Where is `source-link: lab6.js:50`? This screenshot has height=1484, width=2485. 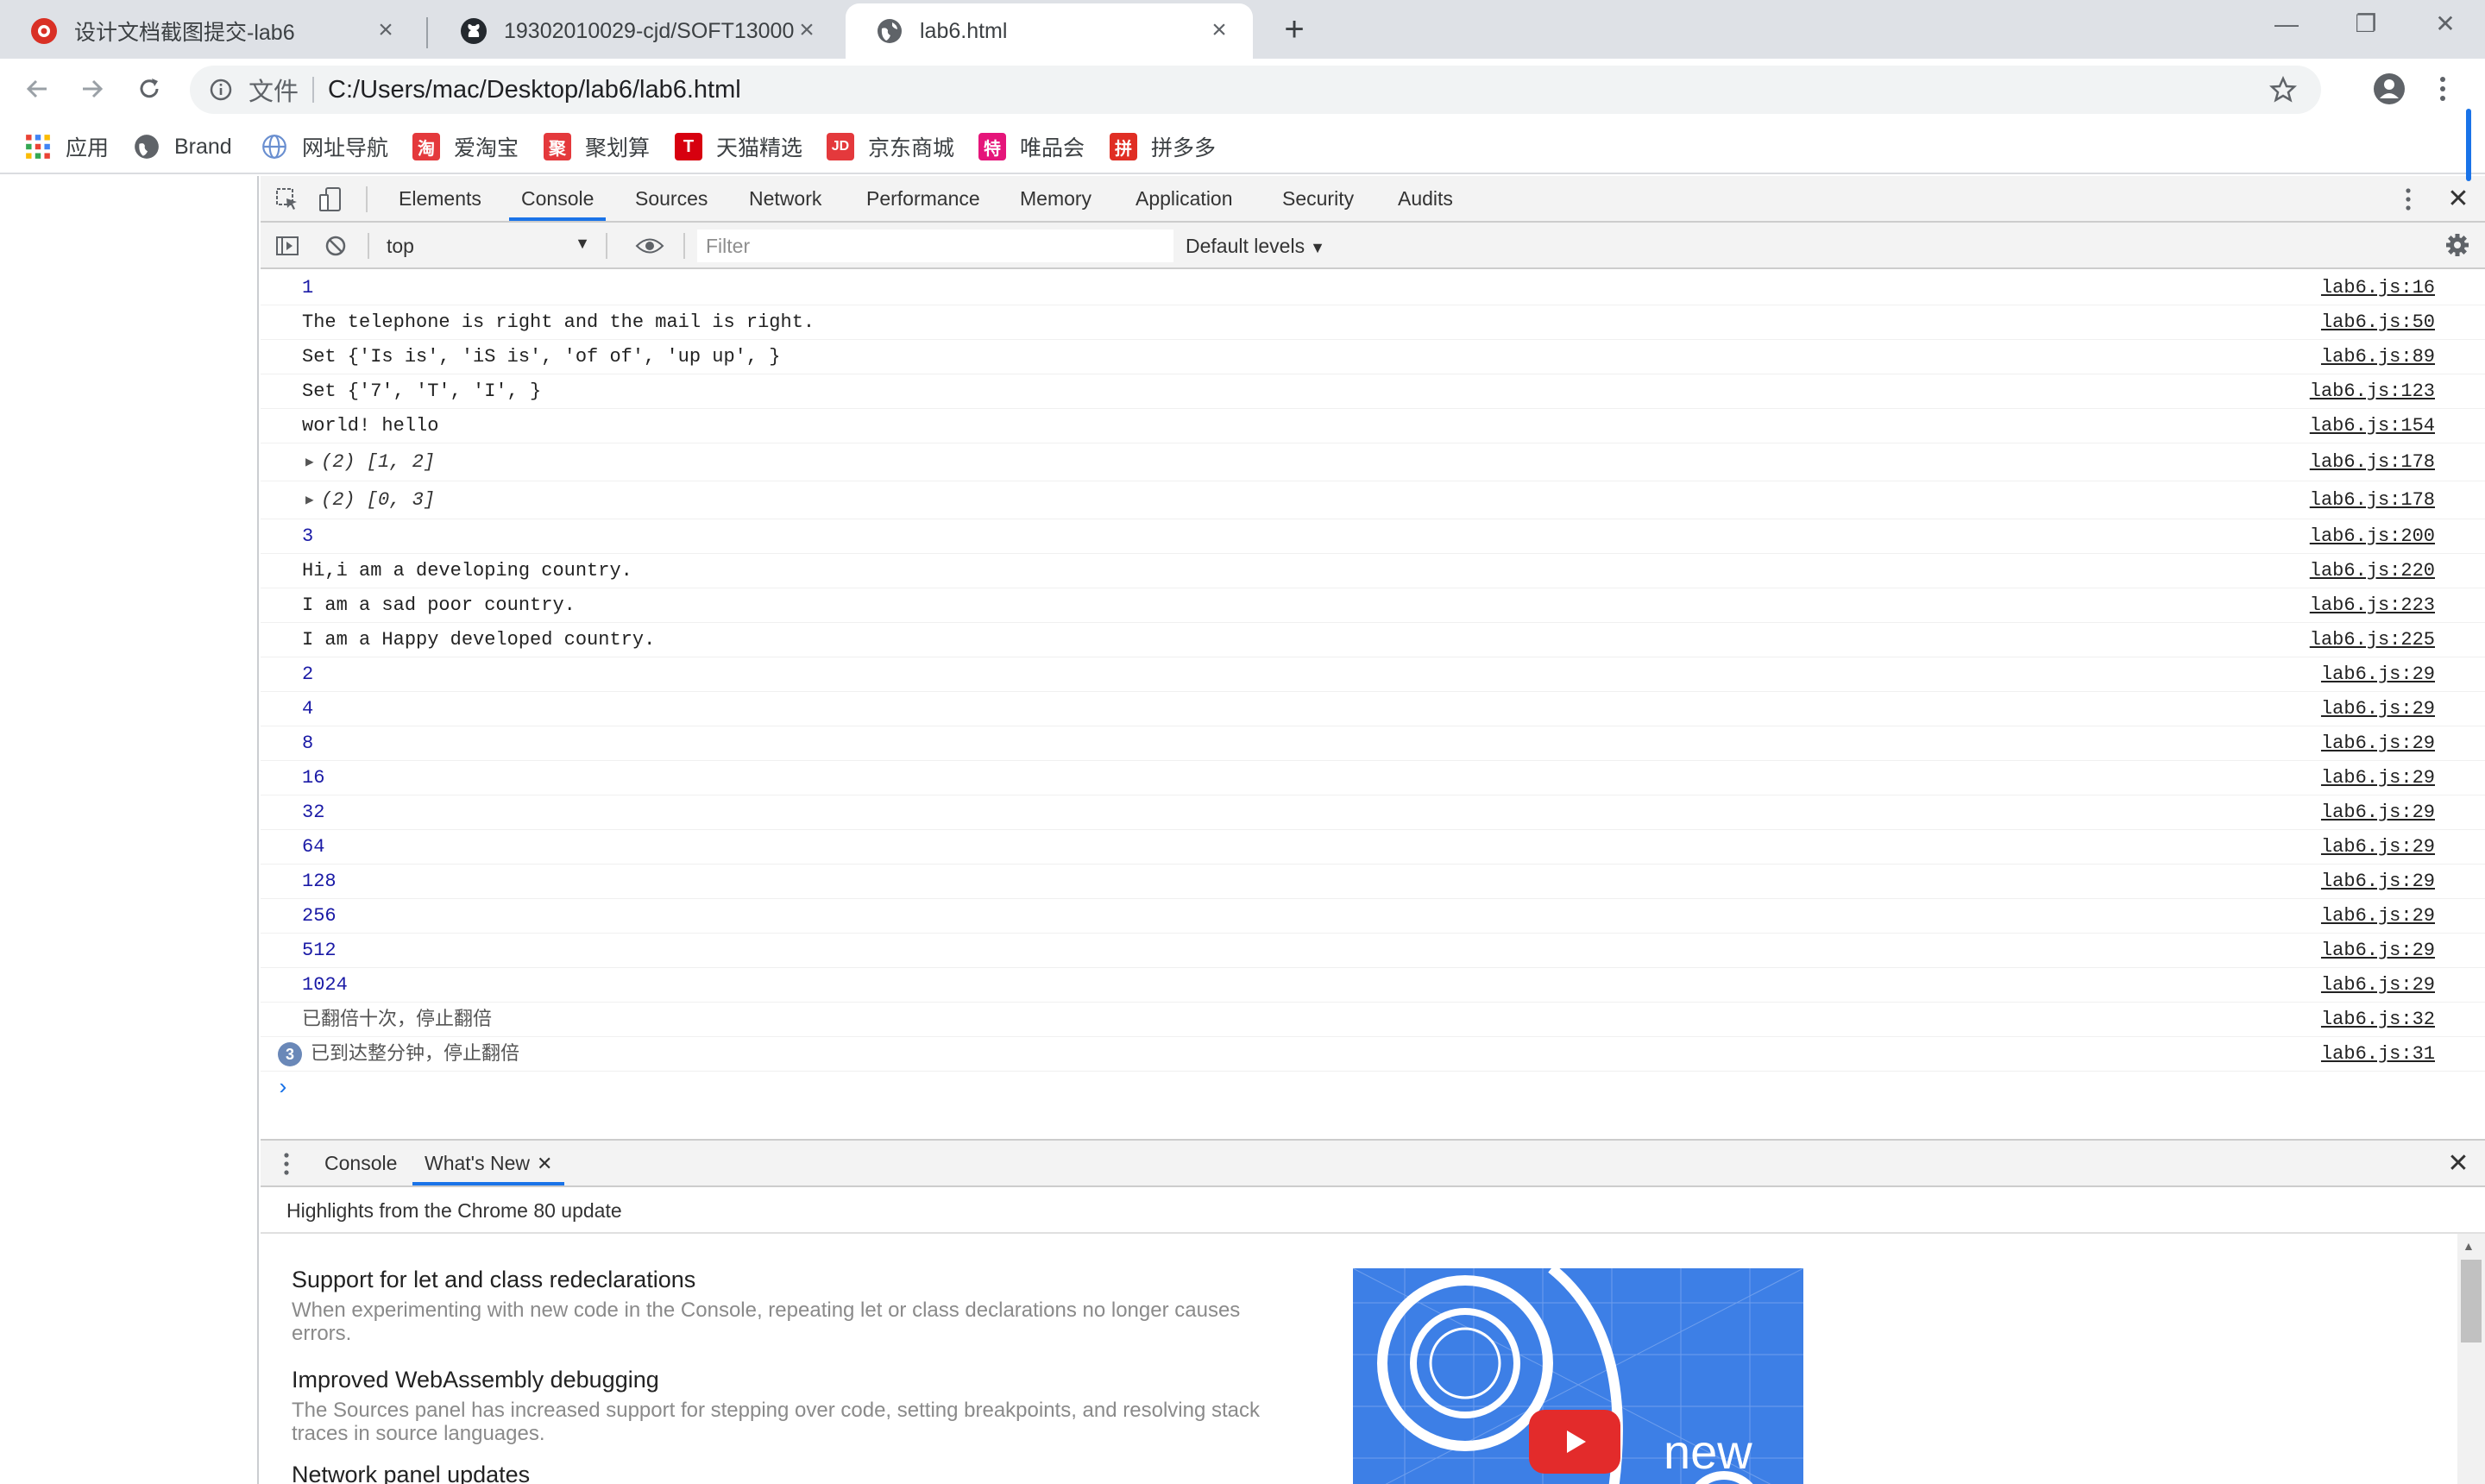
source-link: lab6.js:50 is located at coordinates (2378, 323).